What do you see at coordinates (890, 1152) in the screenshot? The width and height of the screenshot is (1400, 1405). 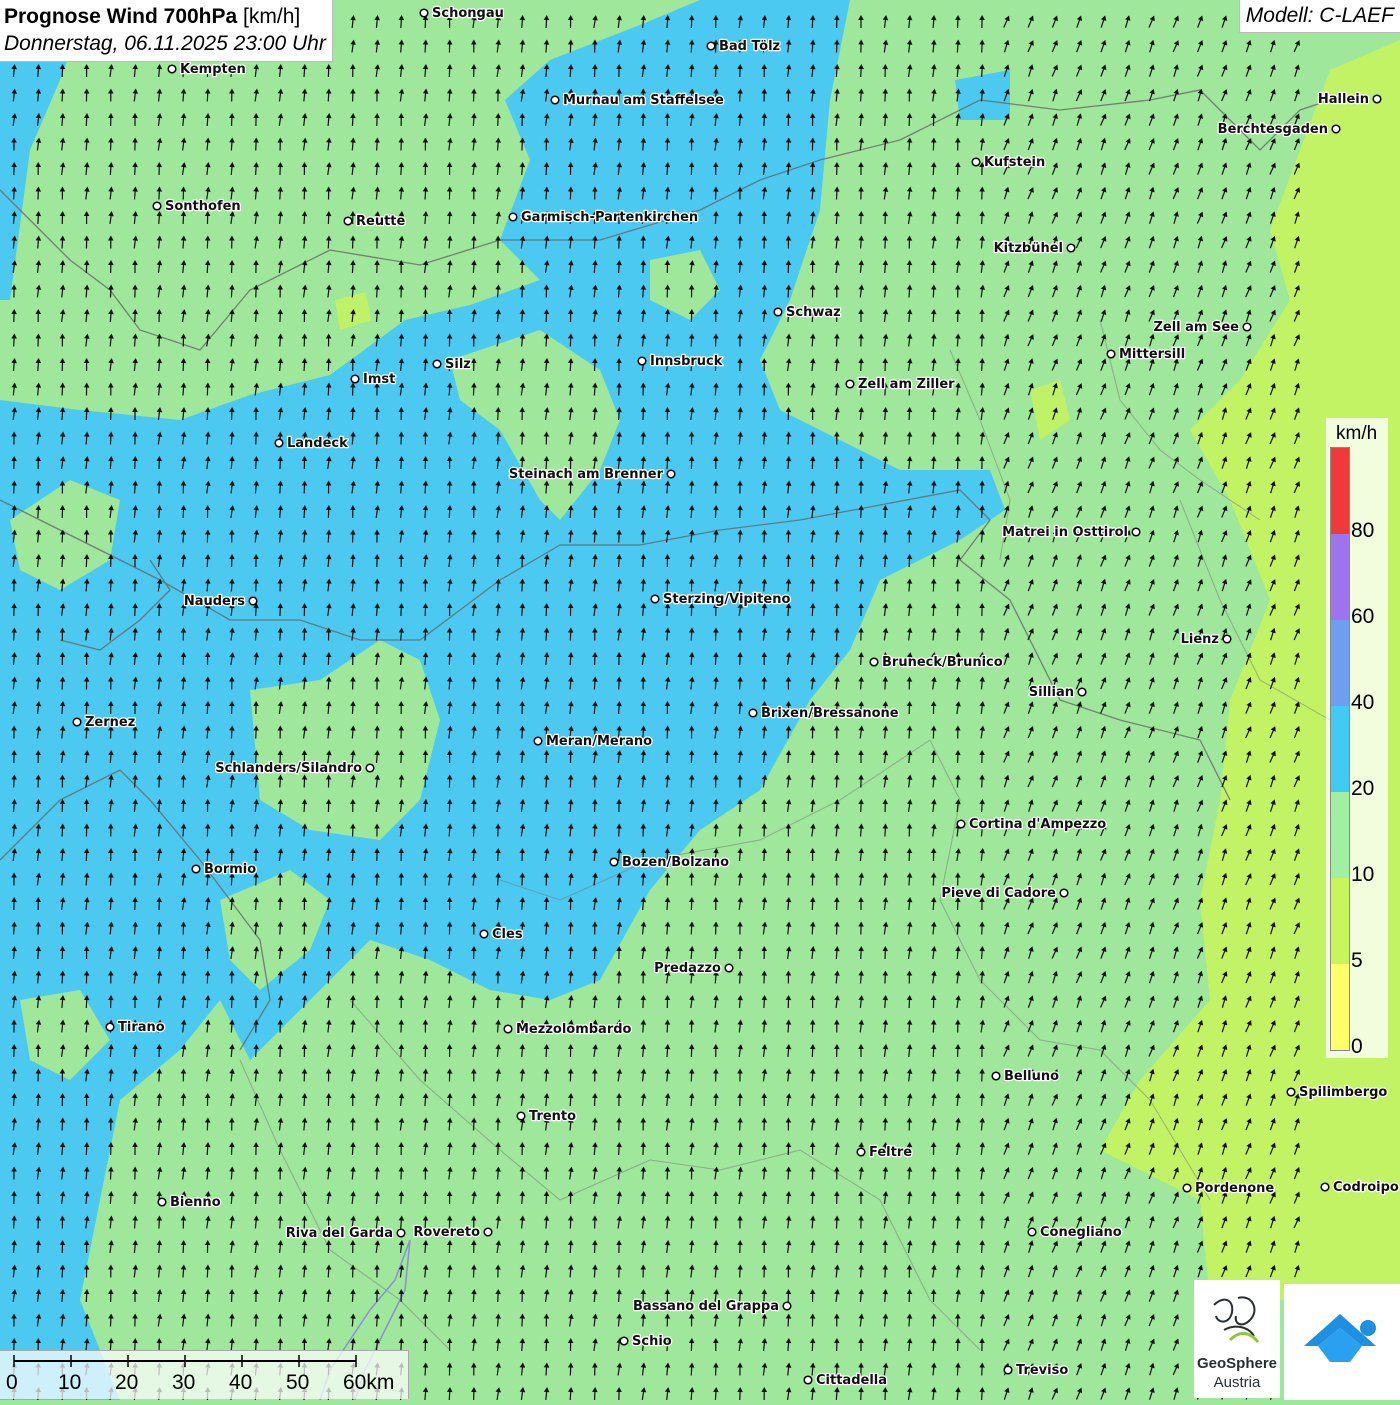 I see `city-label: Feltre` at bounding box center [890, 1152].